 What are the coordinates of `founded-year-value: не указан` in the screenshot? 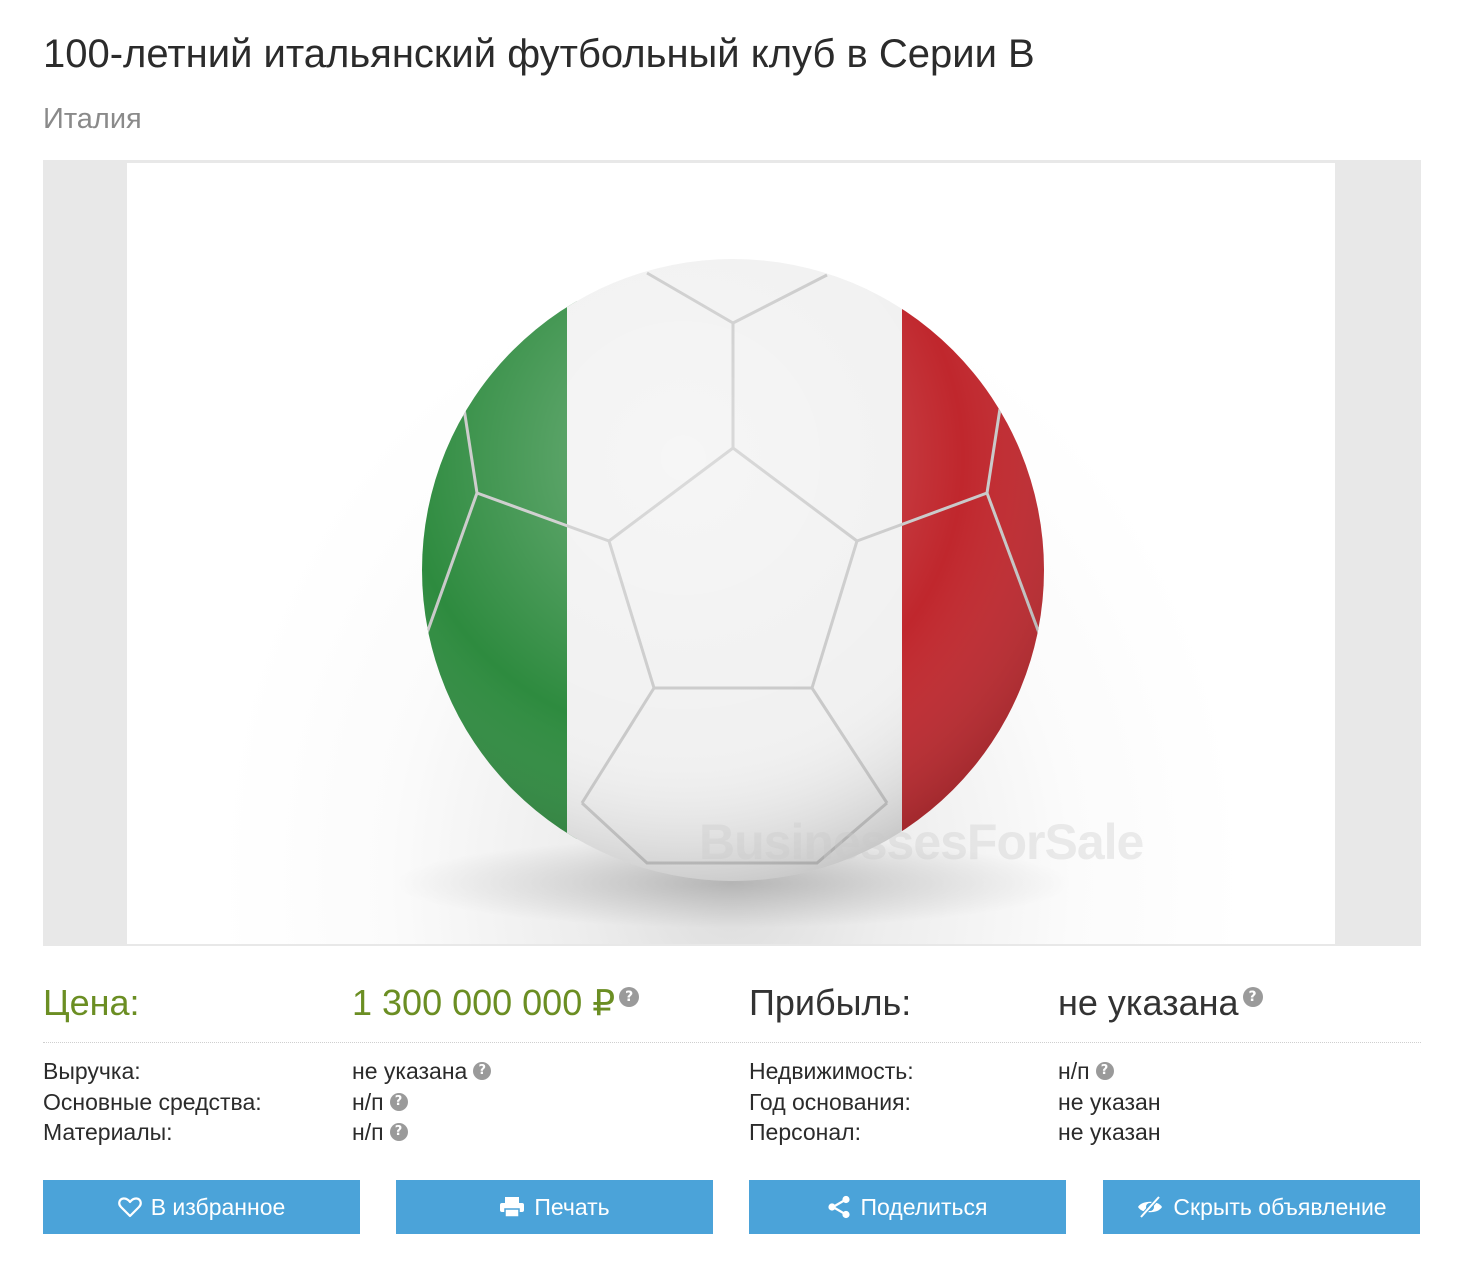 It's located at (1109, 1102).